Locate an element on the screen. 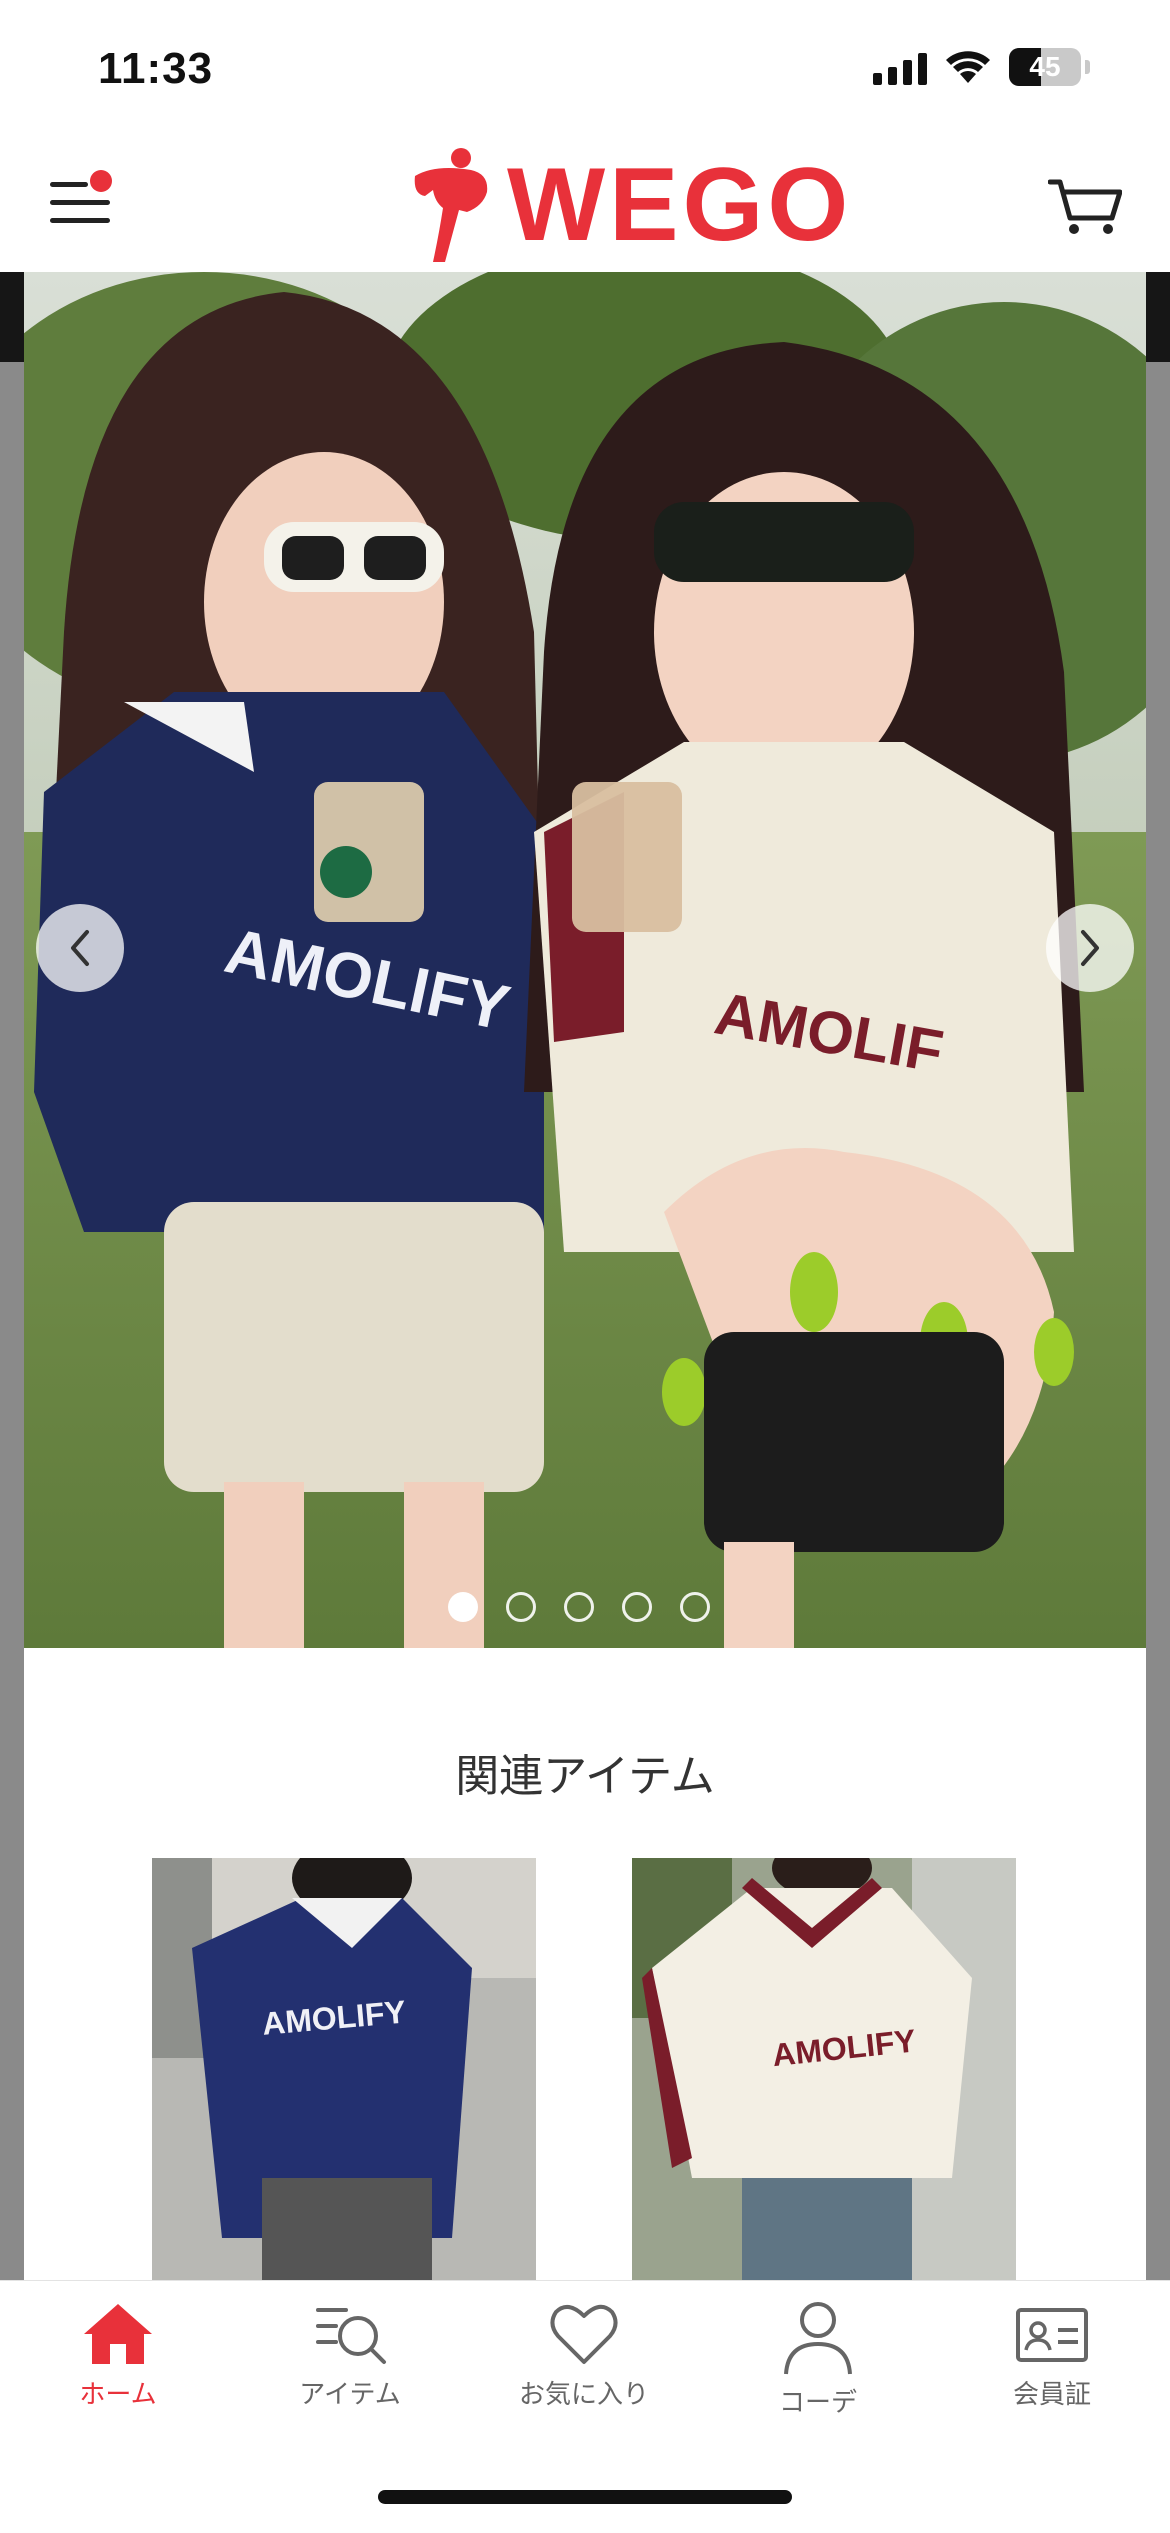  nav-favorites-label: お気に入り is located at coordinates (583, 2395).